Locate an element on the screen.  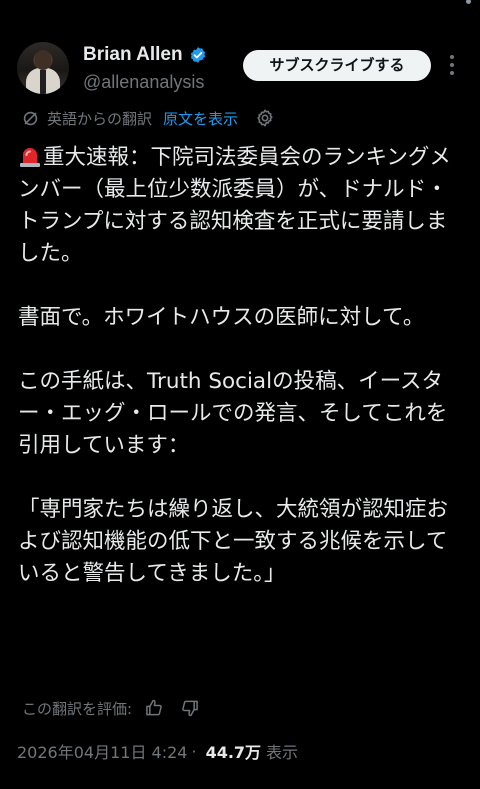
view-count-label: 表示 is located at coordinates (282, 752).